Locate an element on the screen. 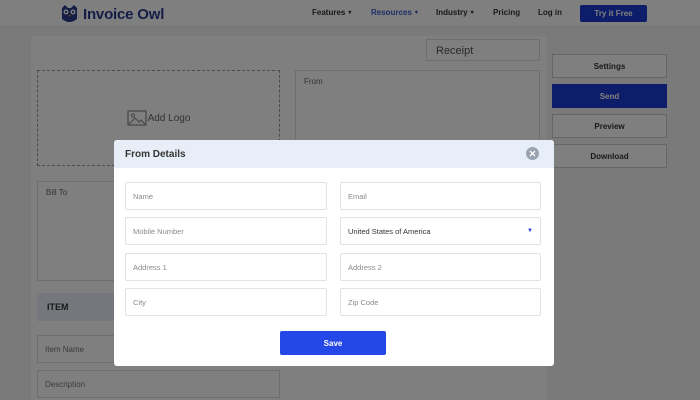 The height and width of the screenshot is (400, 700). zip-code-field: Zip Code is located at coordinates (440, 302).